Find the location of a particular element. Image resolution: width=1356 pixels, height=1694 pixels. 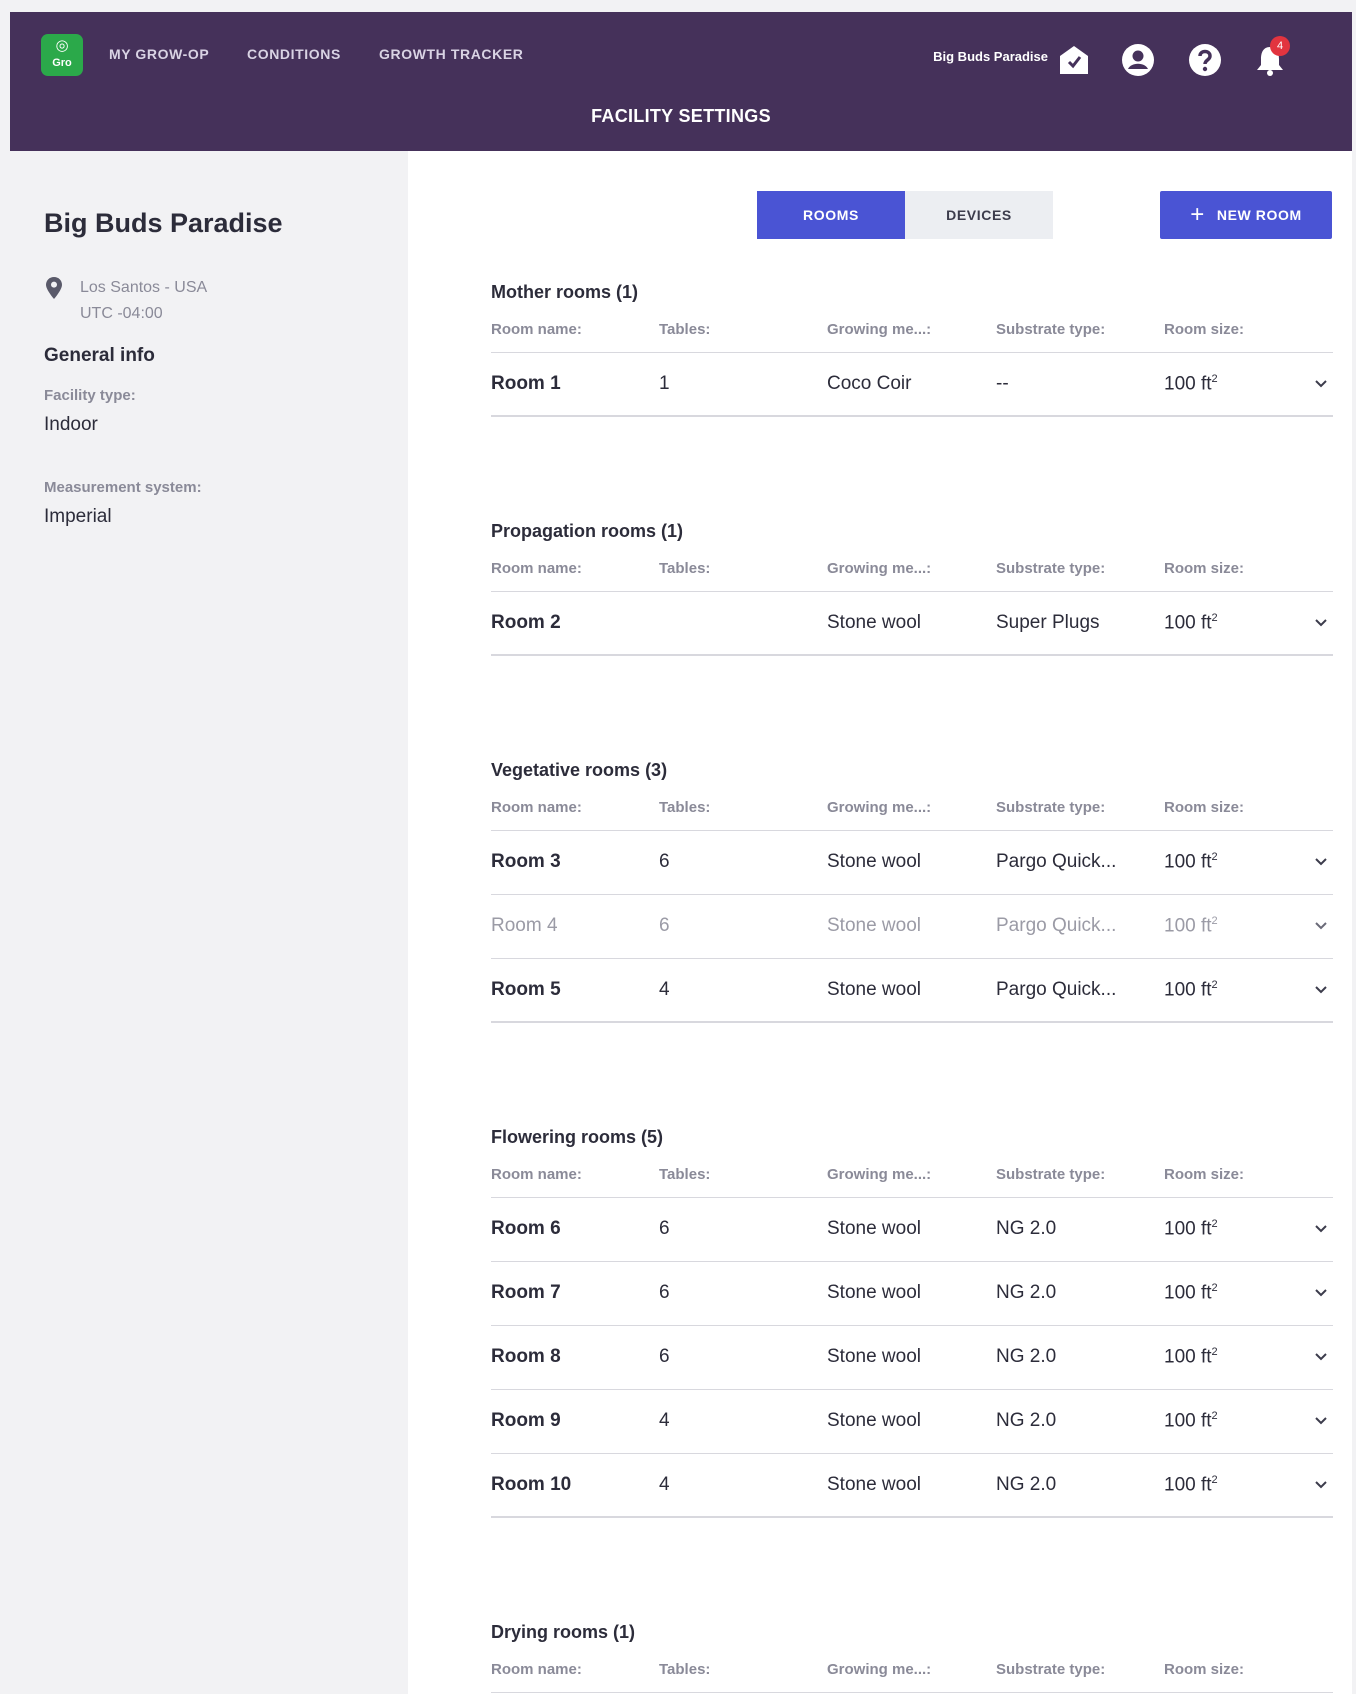

room-group-title: Flowering rooms (5) is located at coordinates (577, 1137).